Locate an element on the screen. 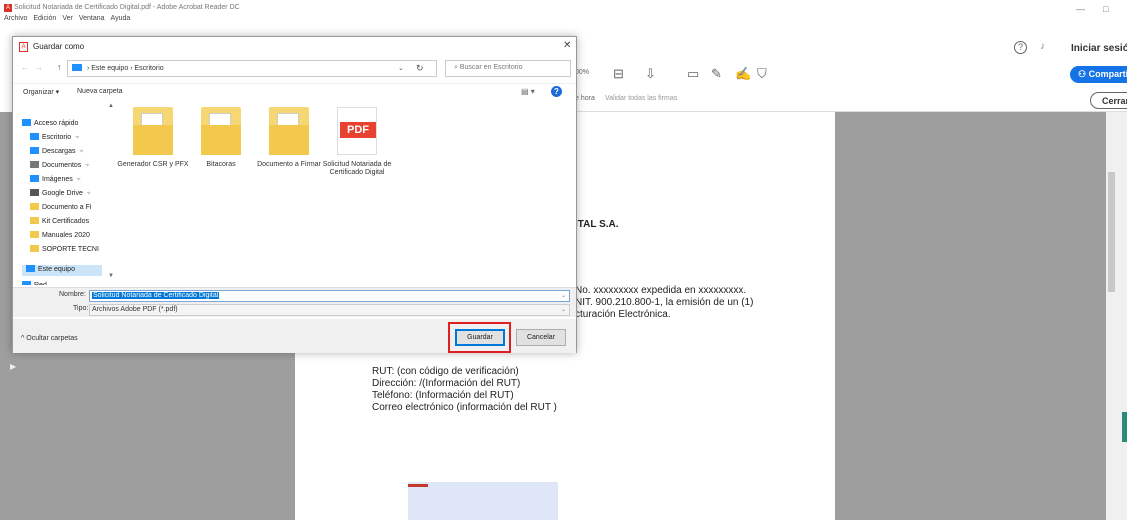  share-icon: ⚇ is located at coordinates (1082, 74).